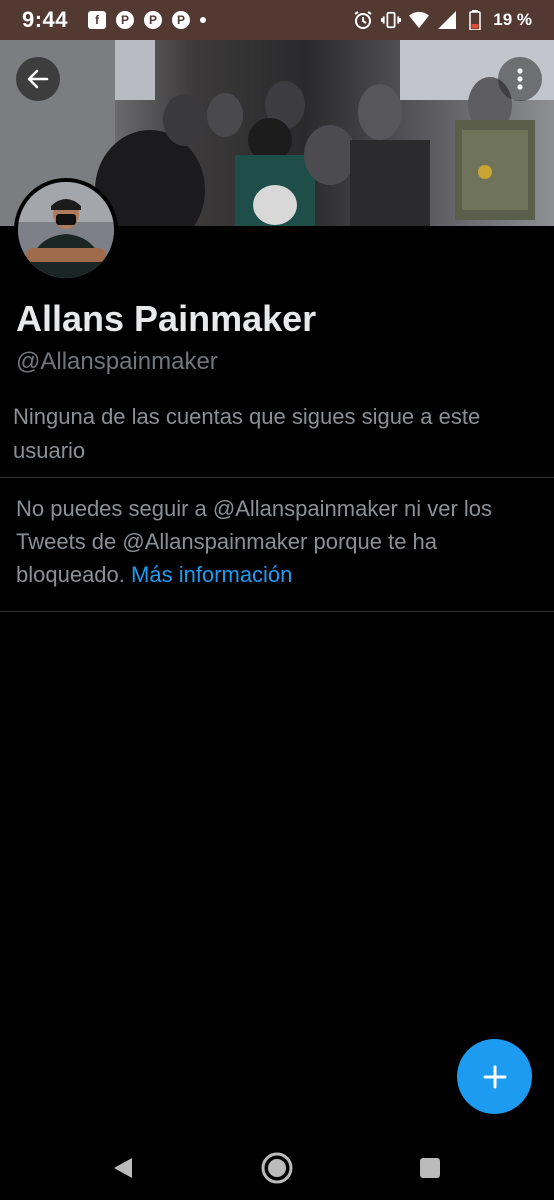  What do you see at coordinates (430, 1168) in the screenshot?
I see `nav-recents-icon` at bounding box center [430, 1168].